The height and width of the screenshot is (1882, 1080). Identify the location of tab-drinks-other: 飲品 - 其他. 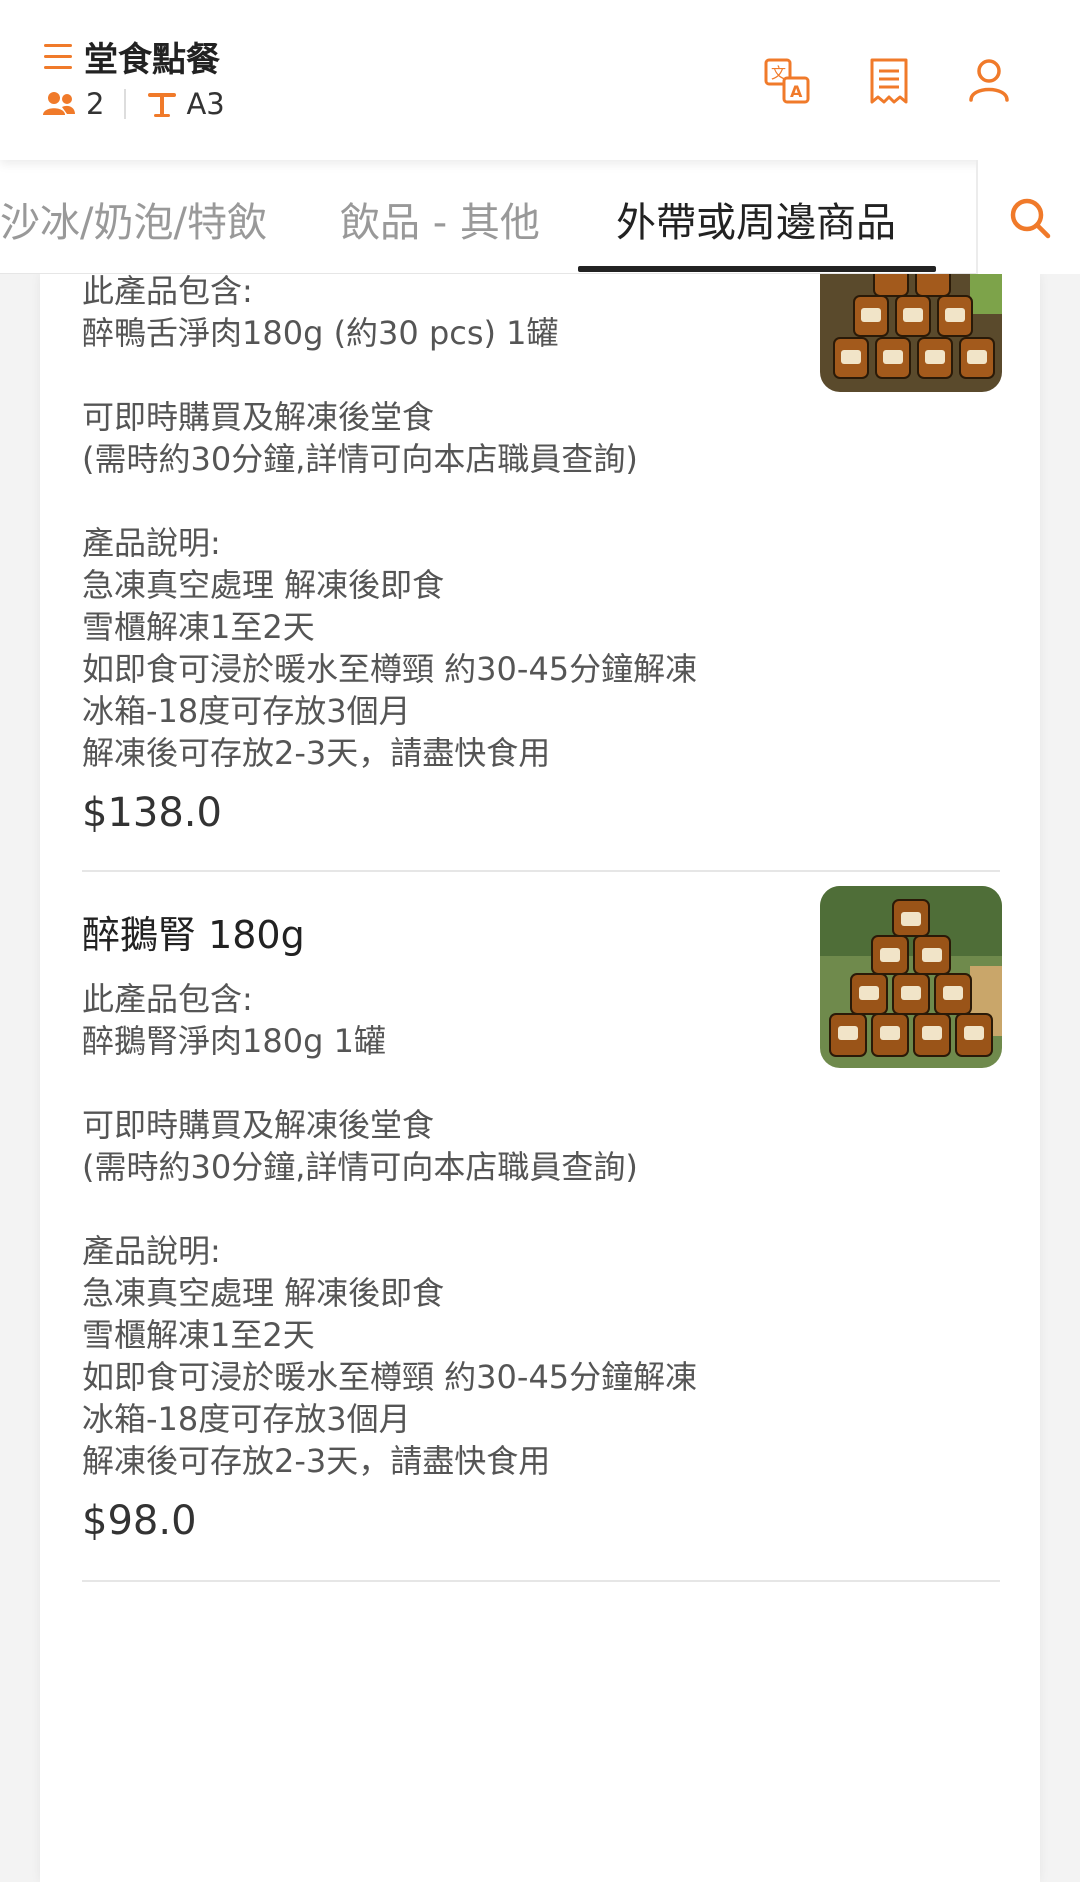
(440, 219).